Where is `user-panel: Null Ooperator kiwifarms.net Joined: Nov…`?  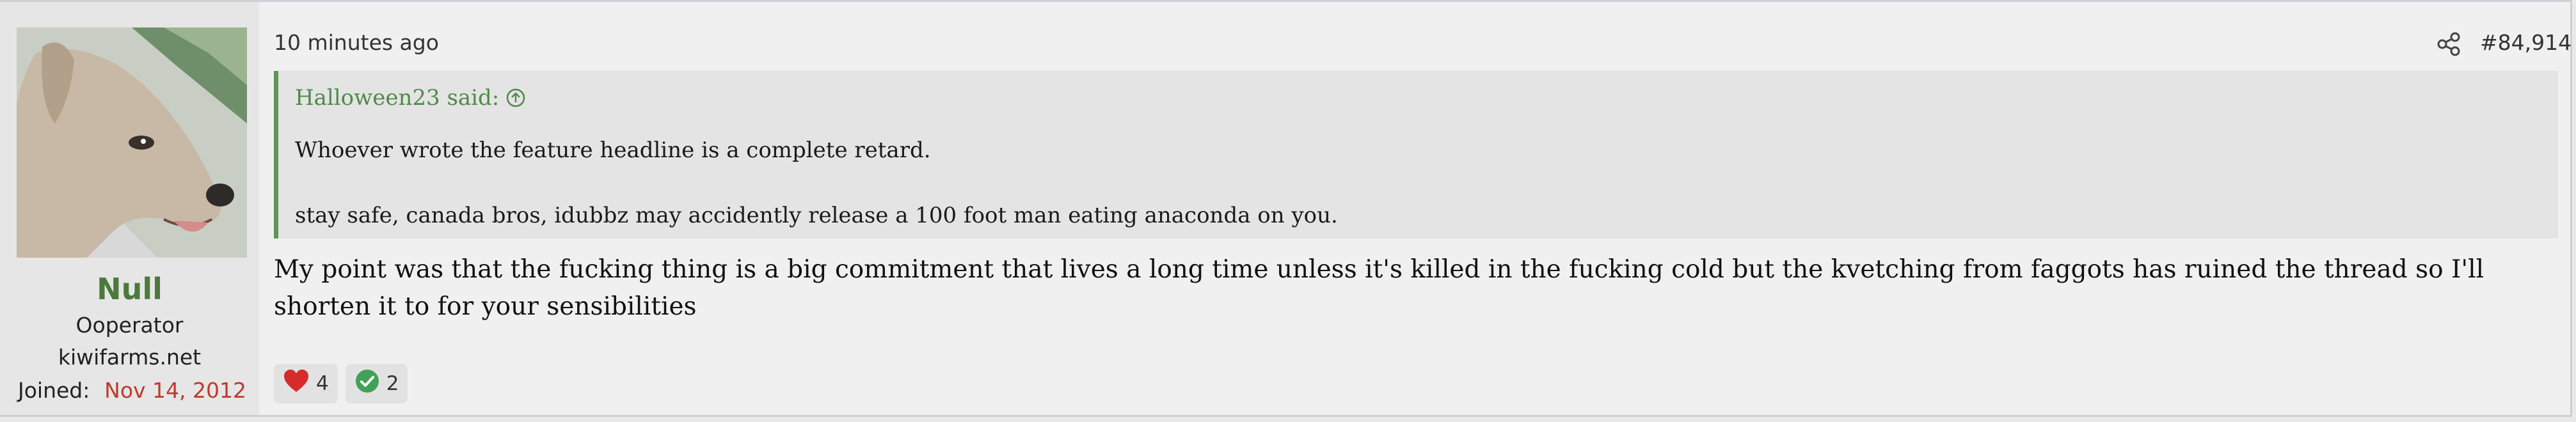
user-panel: Null Ooperator kiwifarms.net Joined: Nov… is located at coordinates (129, 208).